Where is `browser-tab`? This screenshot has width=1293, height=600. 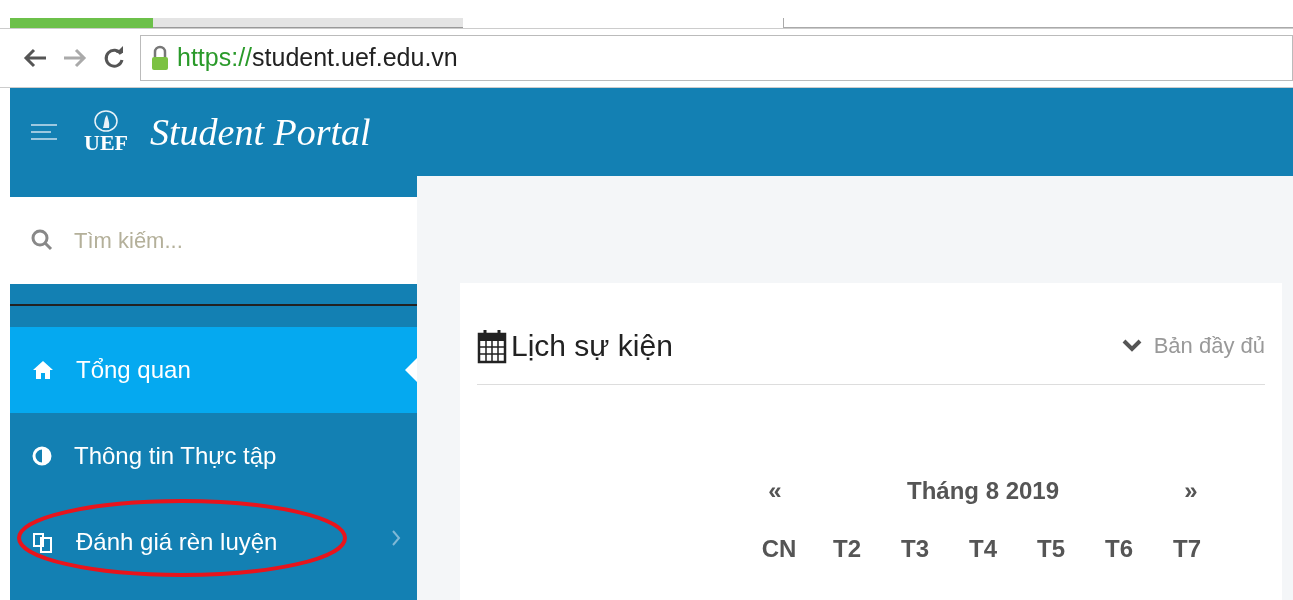 browser-tab is located at coordinates (308, 23).